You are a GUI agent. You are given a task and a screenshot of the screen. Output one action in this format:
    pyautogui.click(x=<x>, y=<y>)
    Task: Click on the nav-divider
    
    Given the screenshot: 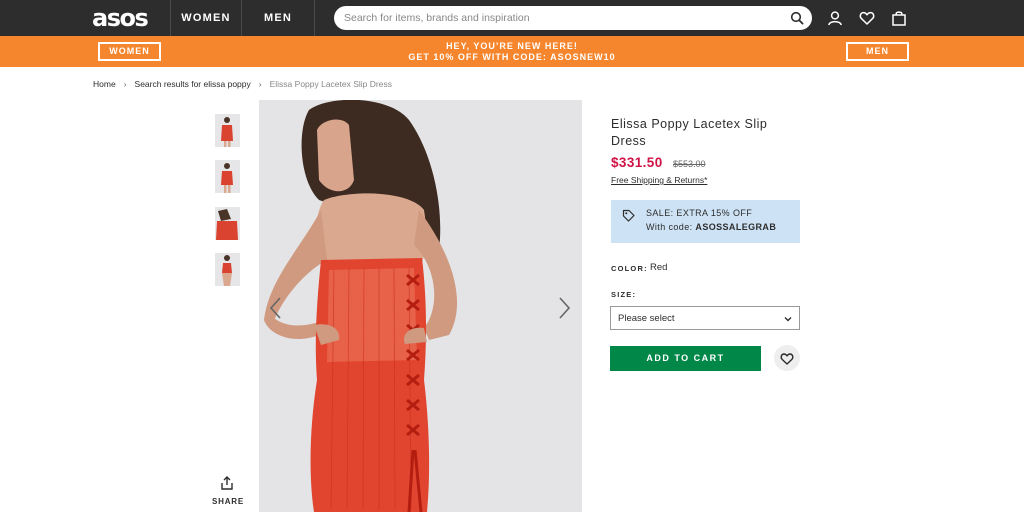 What is the action you would take?
    pyautogui.click(x=314, y=18)
    